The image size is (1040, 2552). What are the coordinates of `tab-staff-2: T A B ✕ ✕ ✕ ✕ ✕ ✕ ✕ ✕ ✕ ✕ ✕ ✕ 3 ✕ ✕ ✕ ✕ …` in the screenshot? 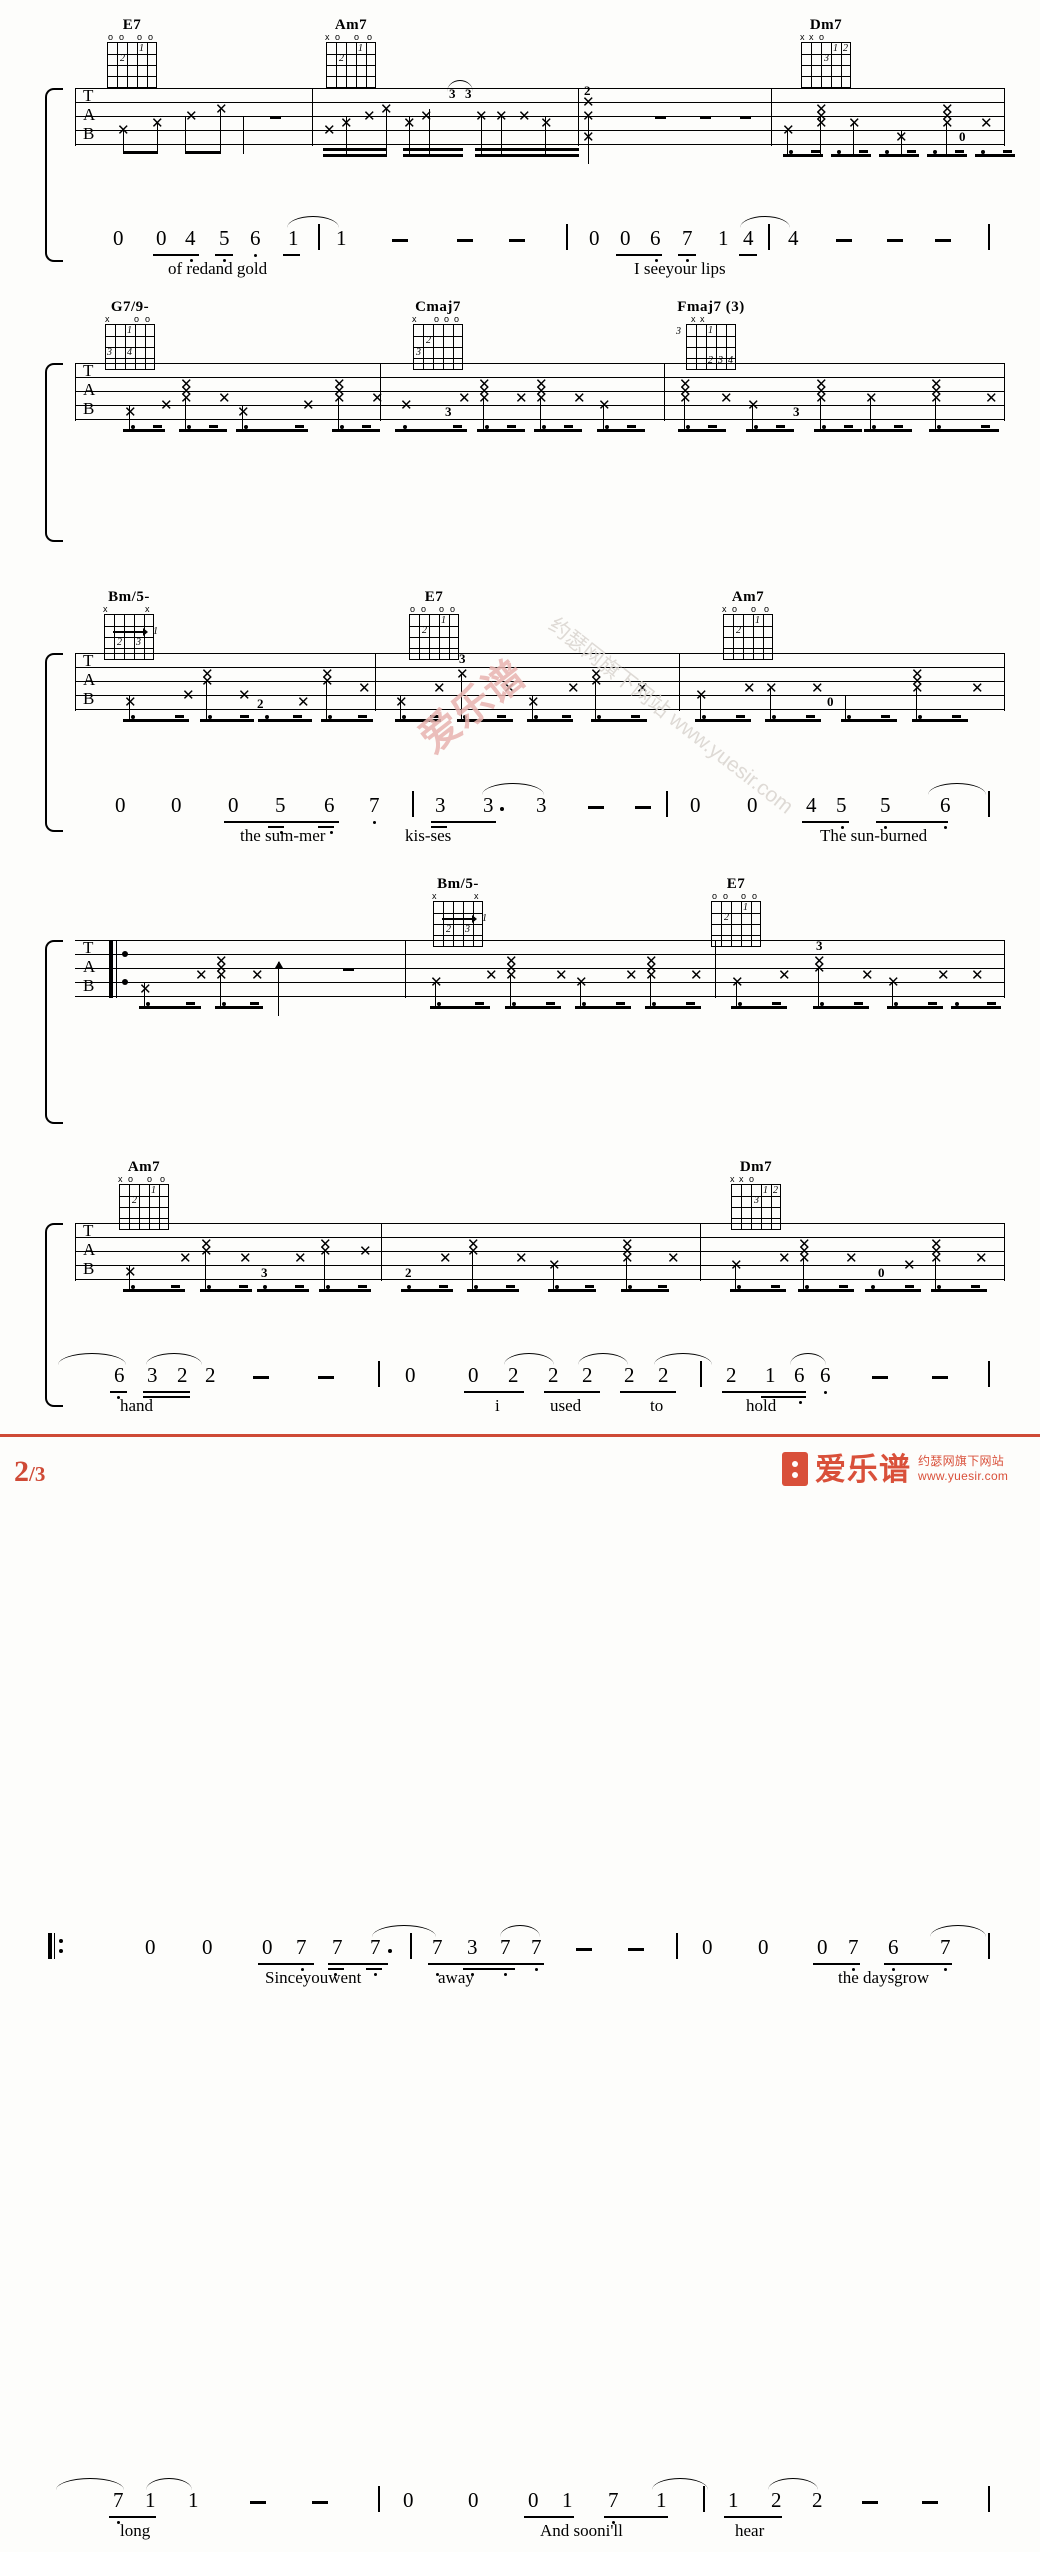 It's located at (540, 397).